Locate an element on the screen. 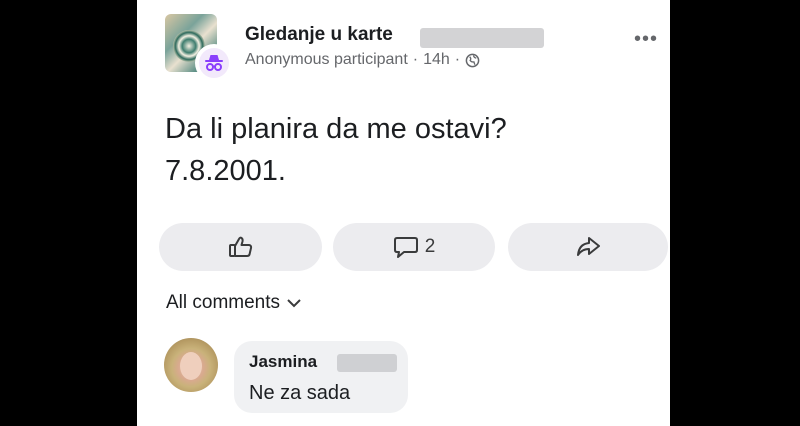  group-name-link: Gledanje u karte is located at coordinates (319, 35).